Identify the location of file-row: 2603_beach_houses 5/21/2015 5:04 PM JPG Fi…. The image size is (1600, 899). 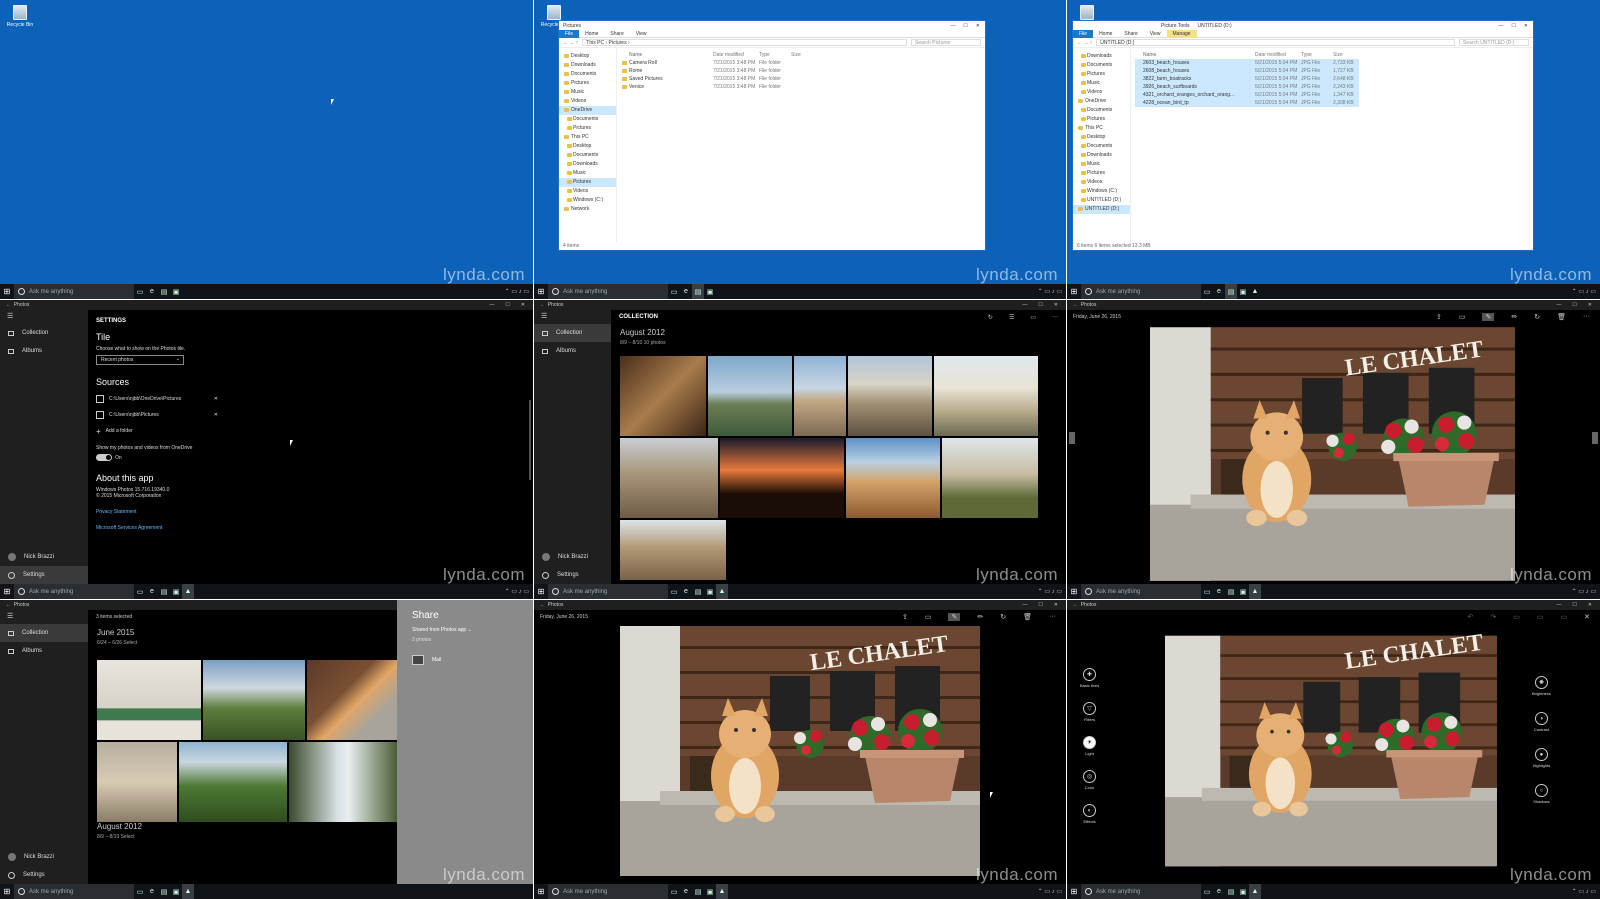
(1247, 63).